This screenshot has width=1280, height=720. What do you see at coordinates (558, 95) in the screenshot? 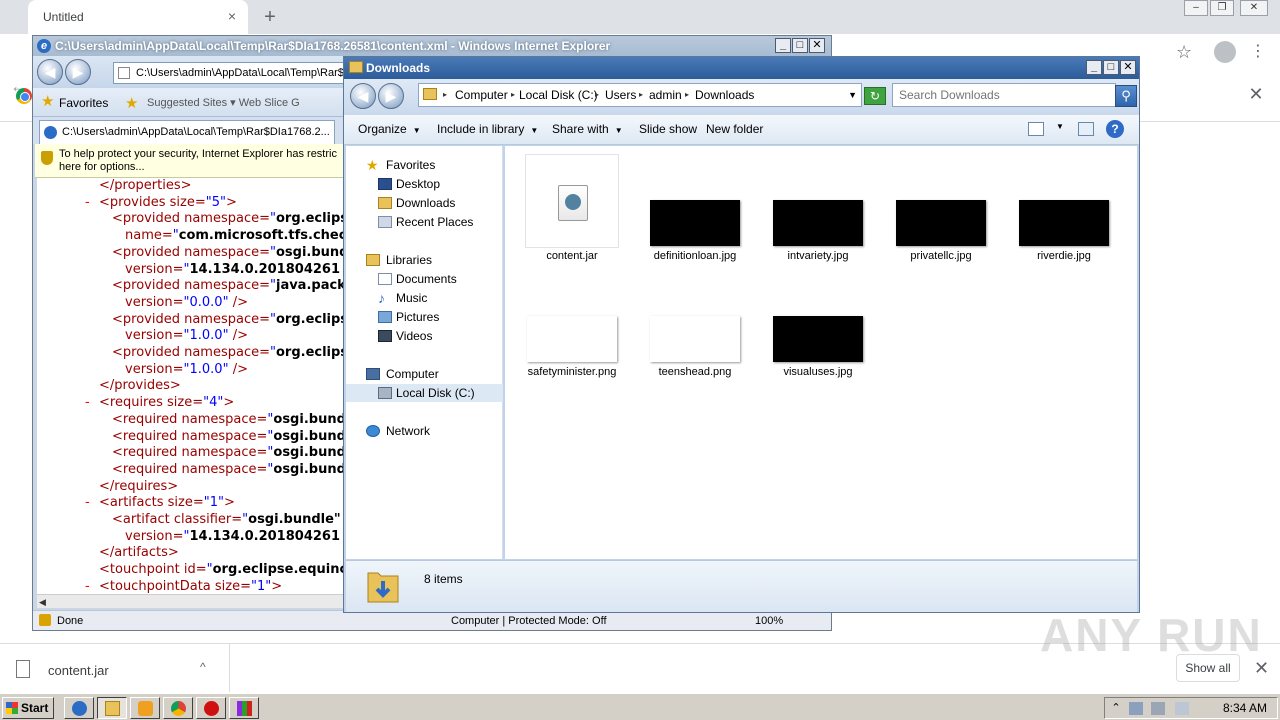
I see `breadcrumb-local-disk: Local Disk (C:)` at bounding box center [558, 95].